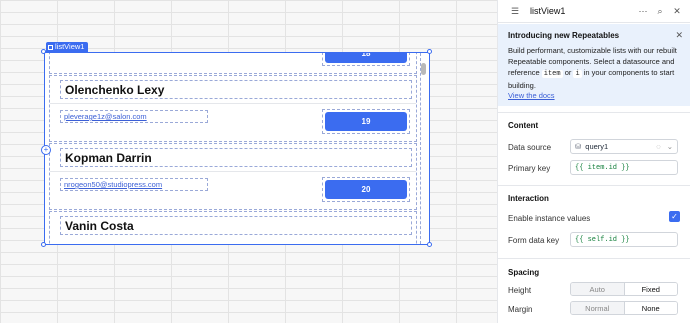 The image size is (690, 323). I want to click on component-icon, so click(50, 47).